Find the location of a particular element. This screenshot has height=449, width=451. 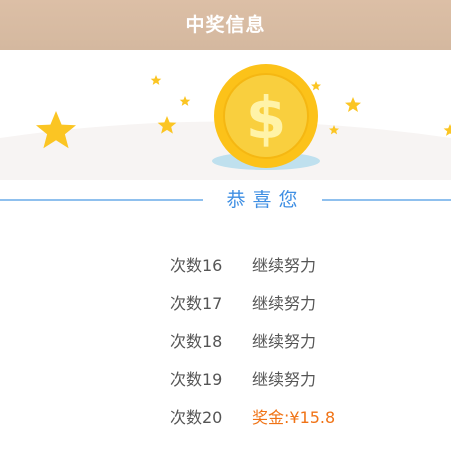

congrats-label: 恭喜您 is located at coordinates (265, 200).